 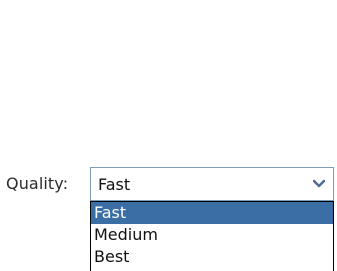 What do you see at coordinates (37, 183) in the screenshot?
I see `quality-label: Quality:` at bounding box center [37, 183].